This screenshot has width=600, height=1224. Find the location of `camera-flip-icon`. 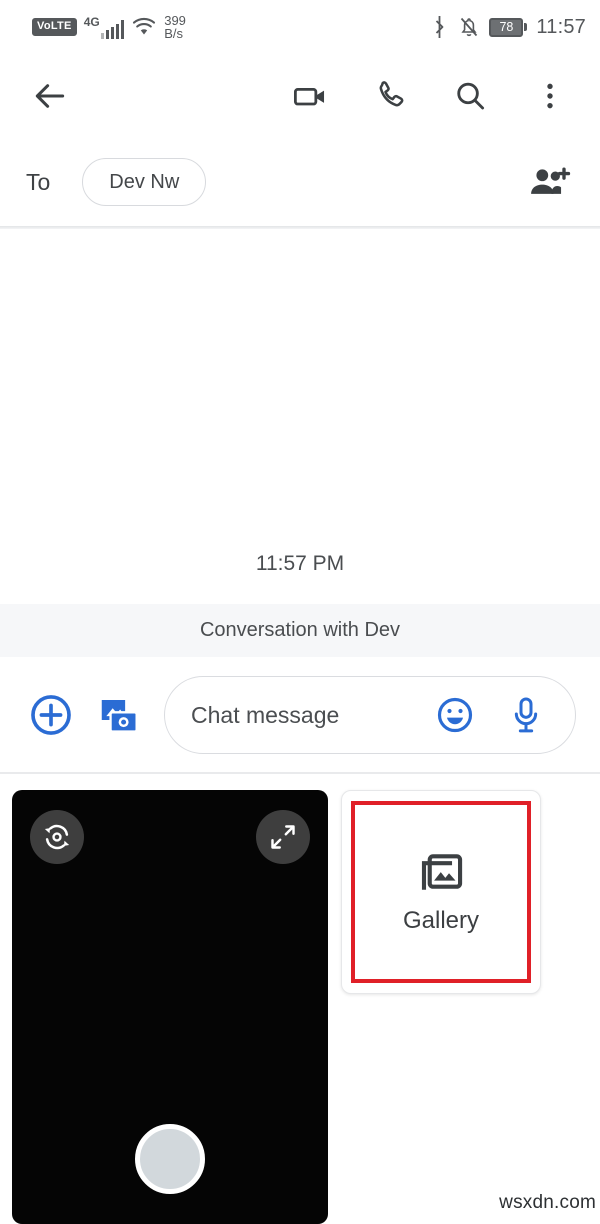

camera-flip-icon is located at coordinates (57, 837).